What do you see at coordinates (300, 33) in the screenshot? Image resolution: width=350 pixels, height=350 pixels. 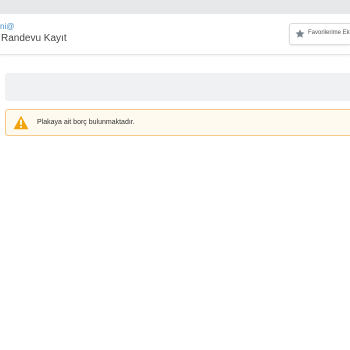 I see `star-icon` at bounding box center [300, 33].